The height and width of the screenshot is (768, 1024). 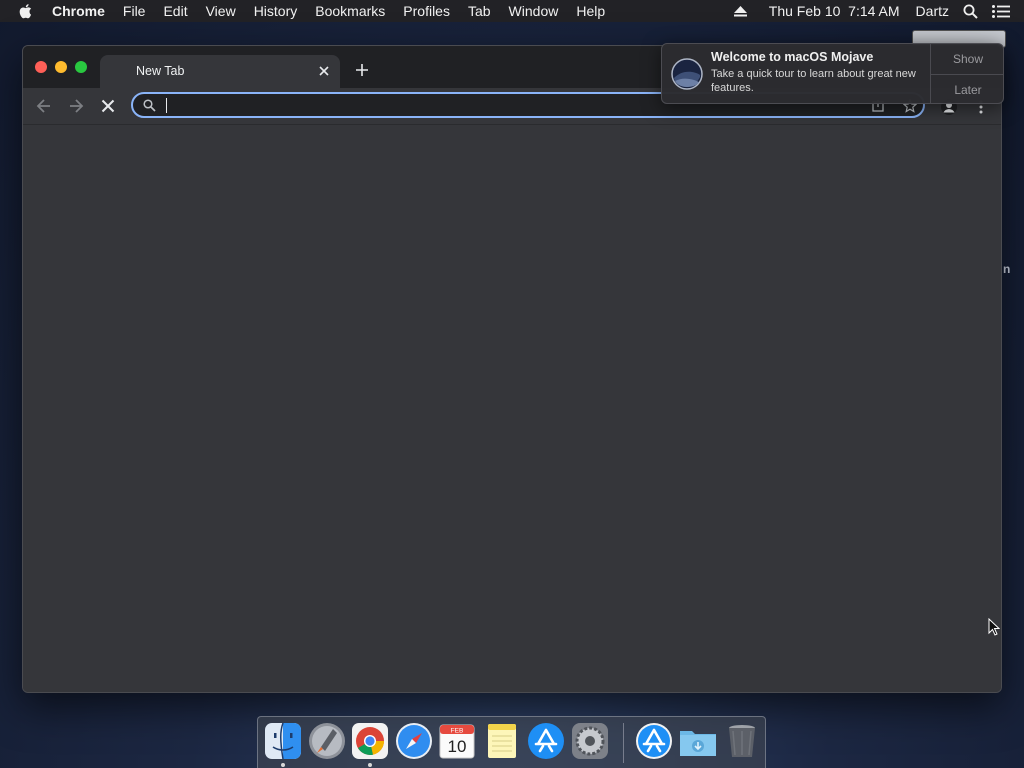 What do you see at coordinates (590, 11) in the screenshot?
I see `menu-help: Help` at bounding box center [590, 11].